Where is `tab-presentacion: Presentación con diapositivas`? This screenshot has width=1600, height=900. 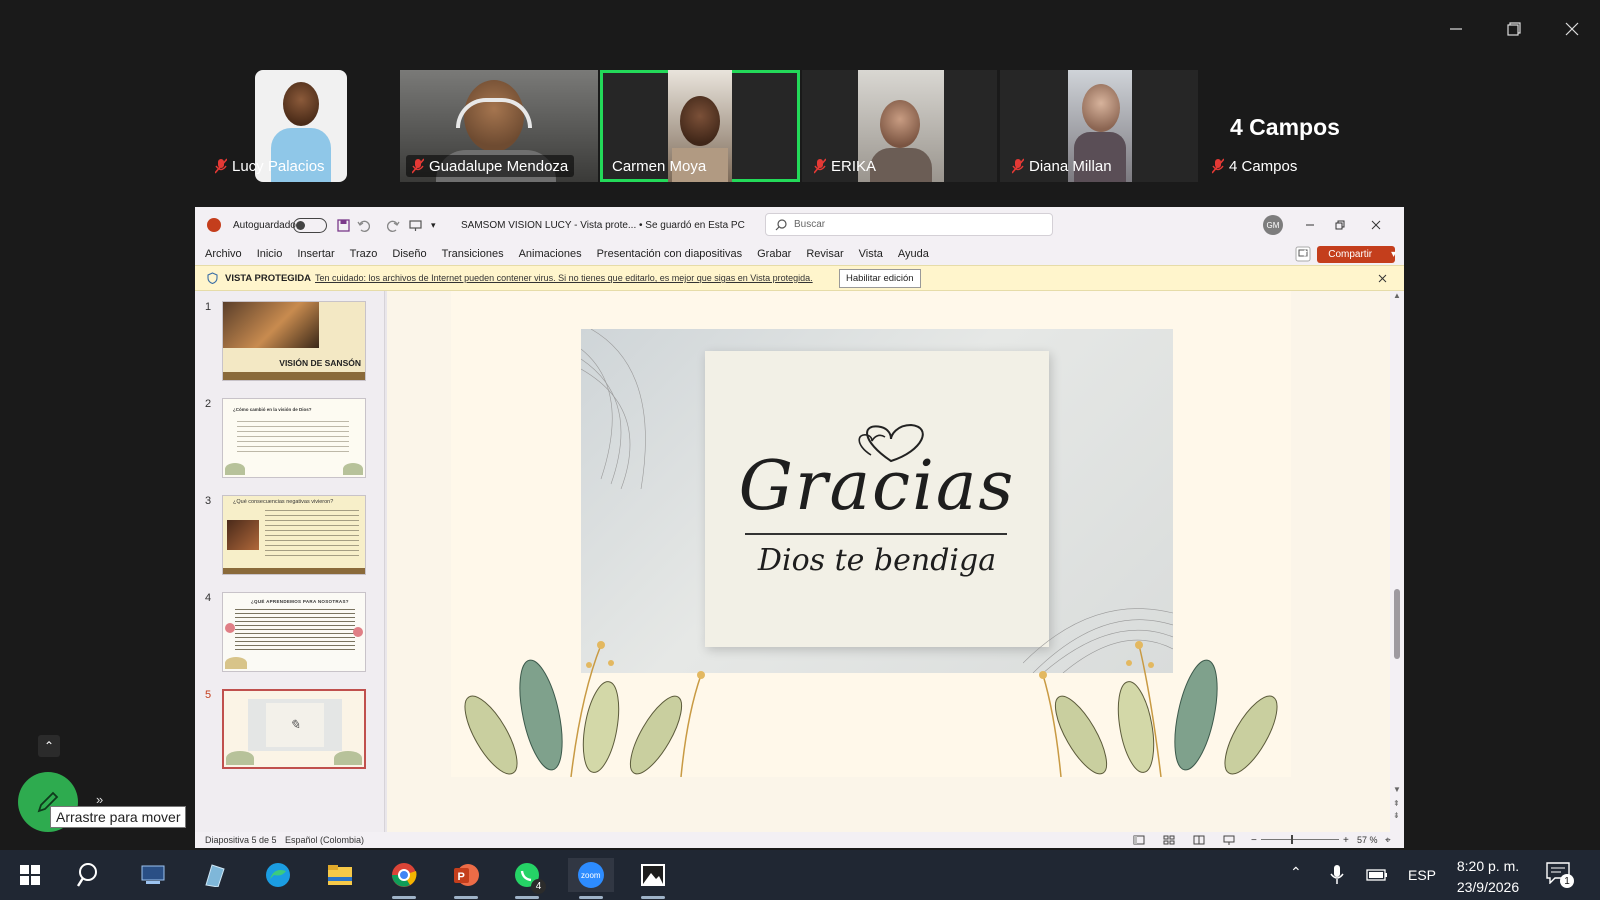 tab-presentacion: Presentación con diapositivas is located at coordinates (670, 254).